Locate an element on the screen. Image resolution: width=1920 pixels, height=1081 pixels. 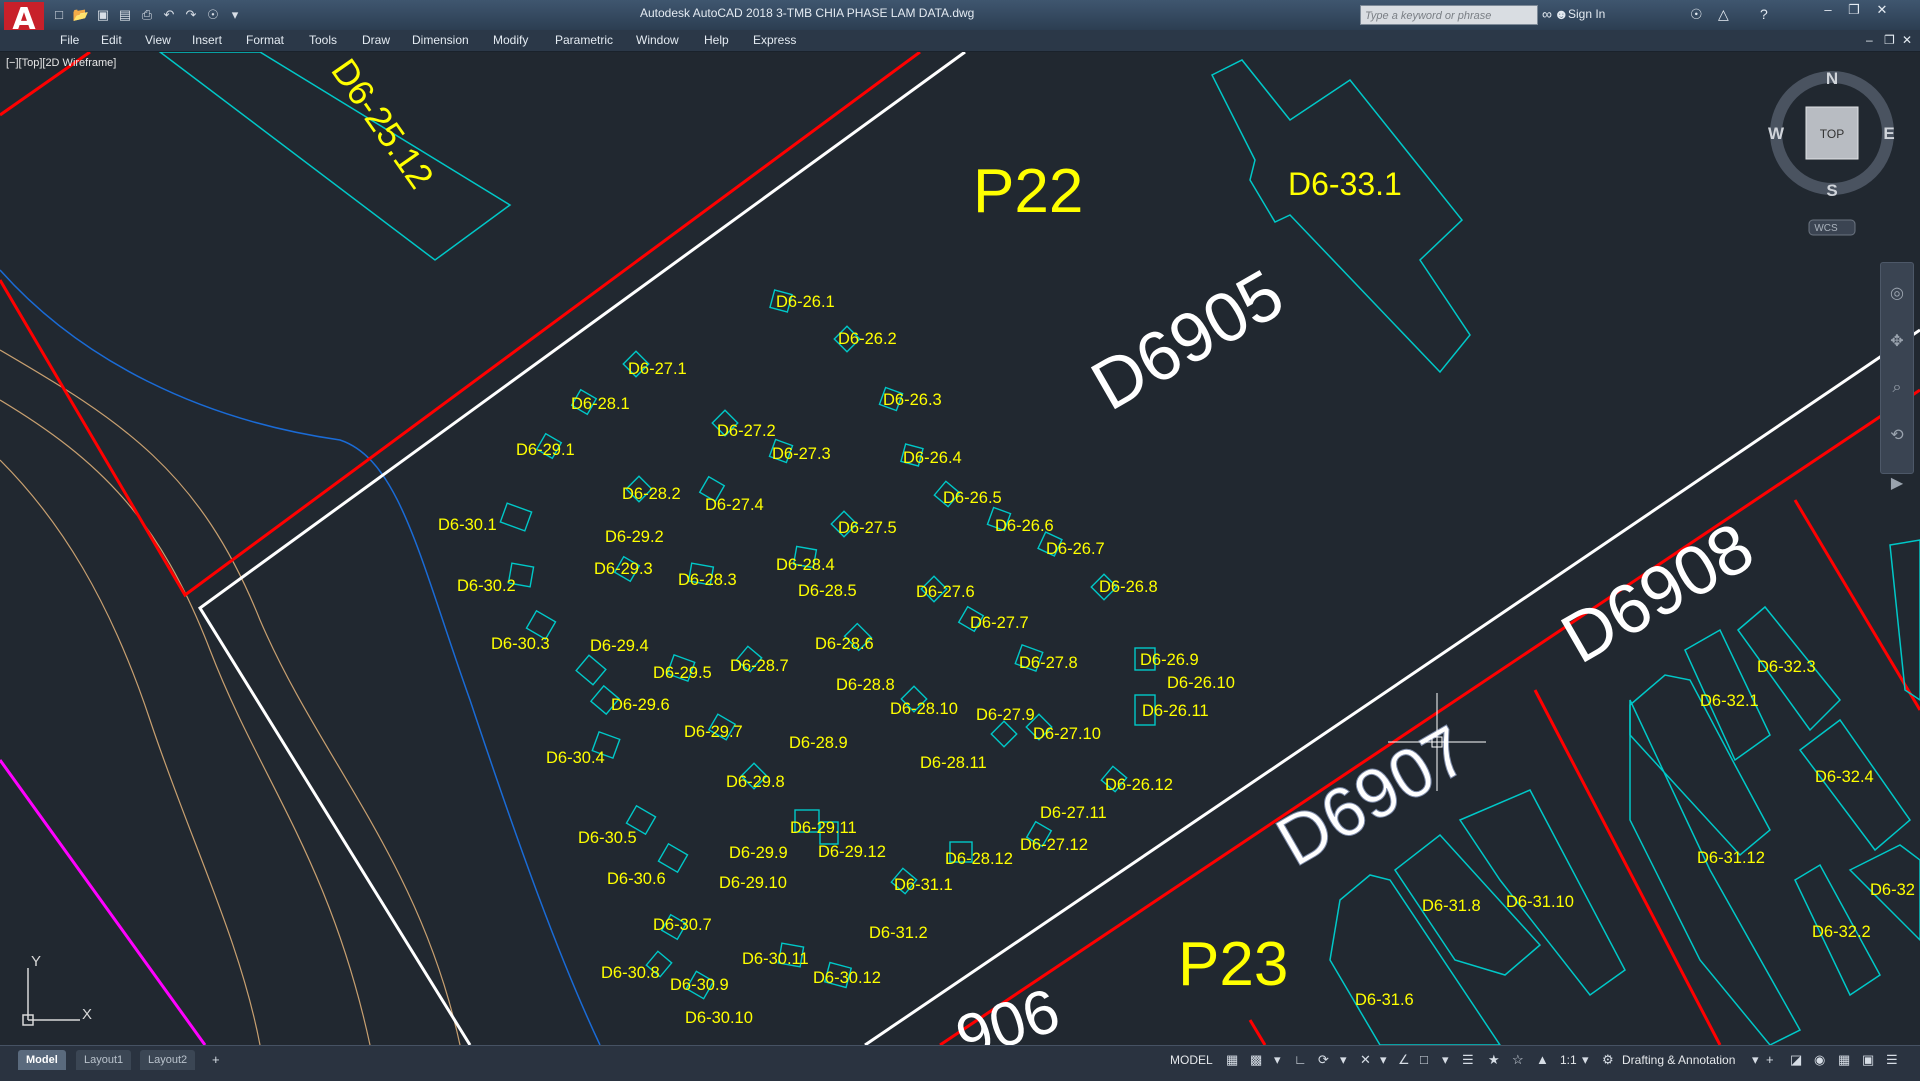
menu-window: Window is located at coordinates (657, 40).